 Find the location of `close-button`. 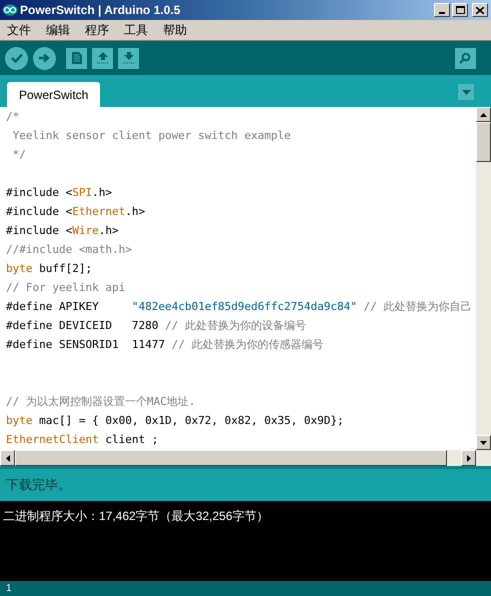

close-button is located at coordinates (480, 10).